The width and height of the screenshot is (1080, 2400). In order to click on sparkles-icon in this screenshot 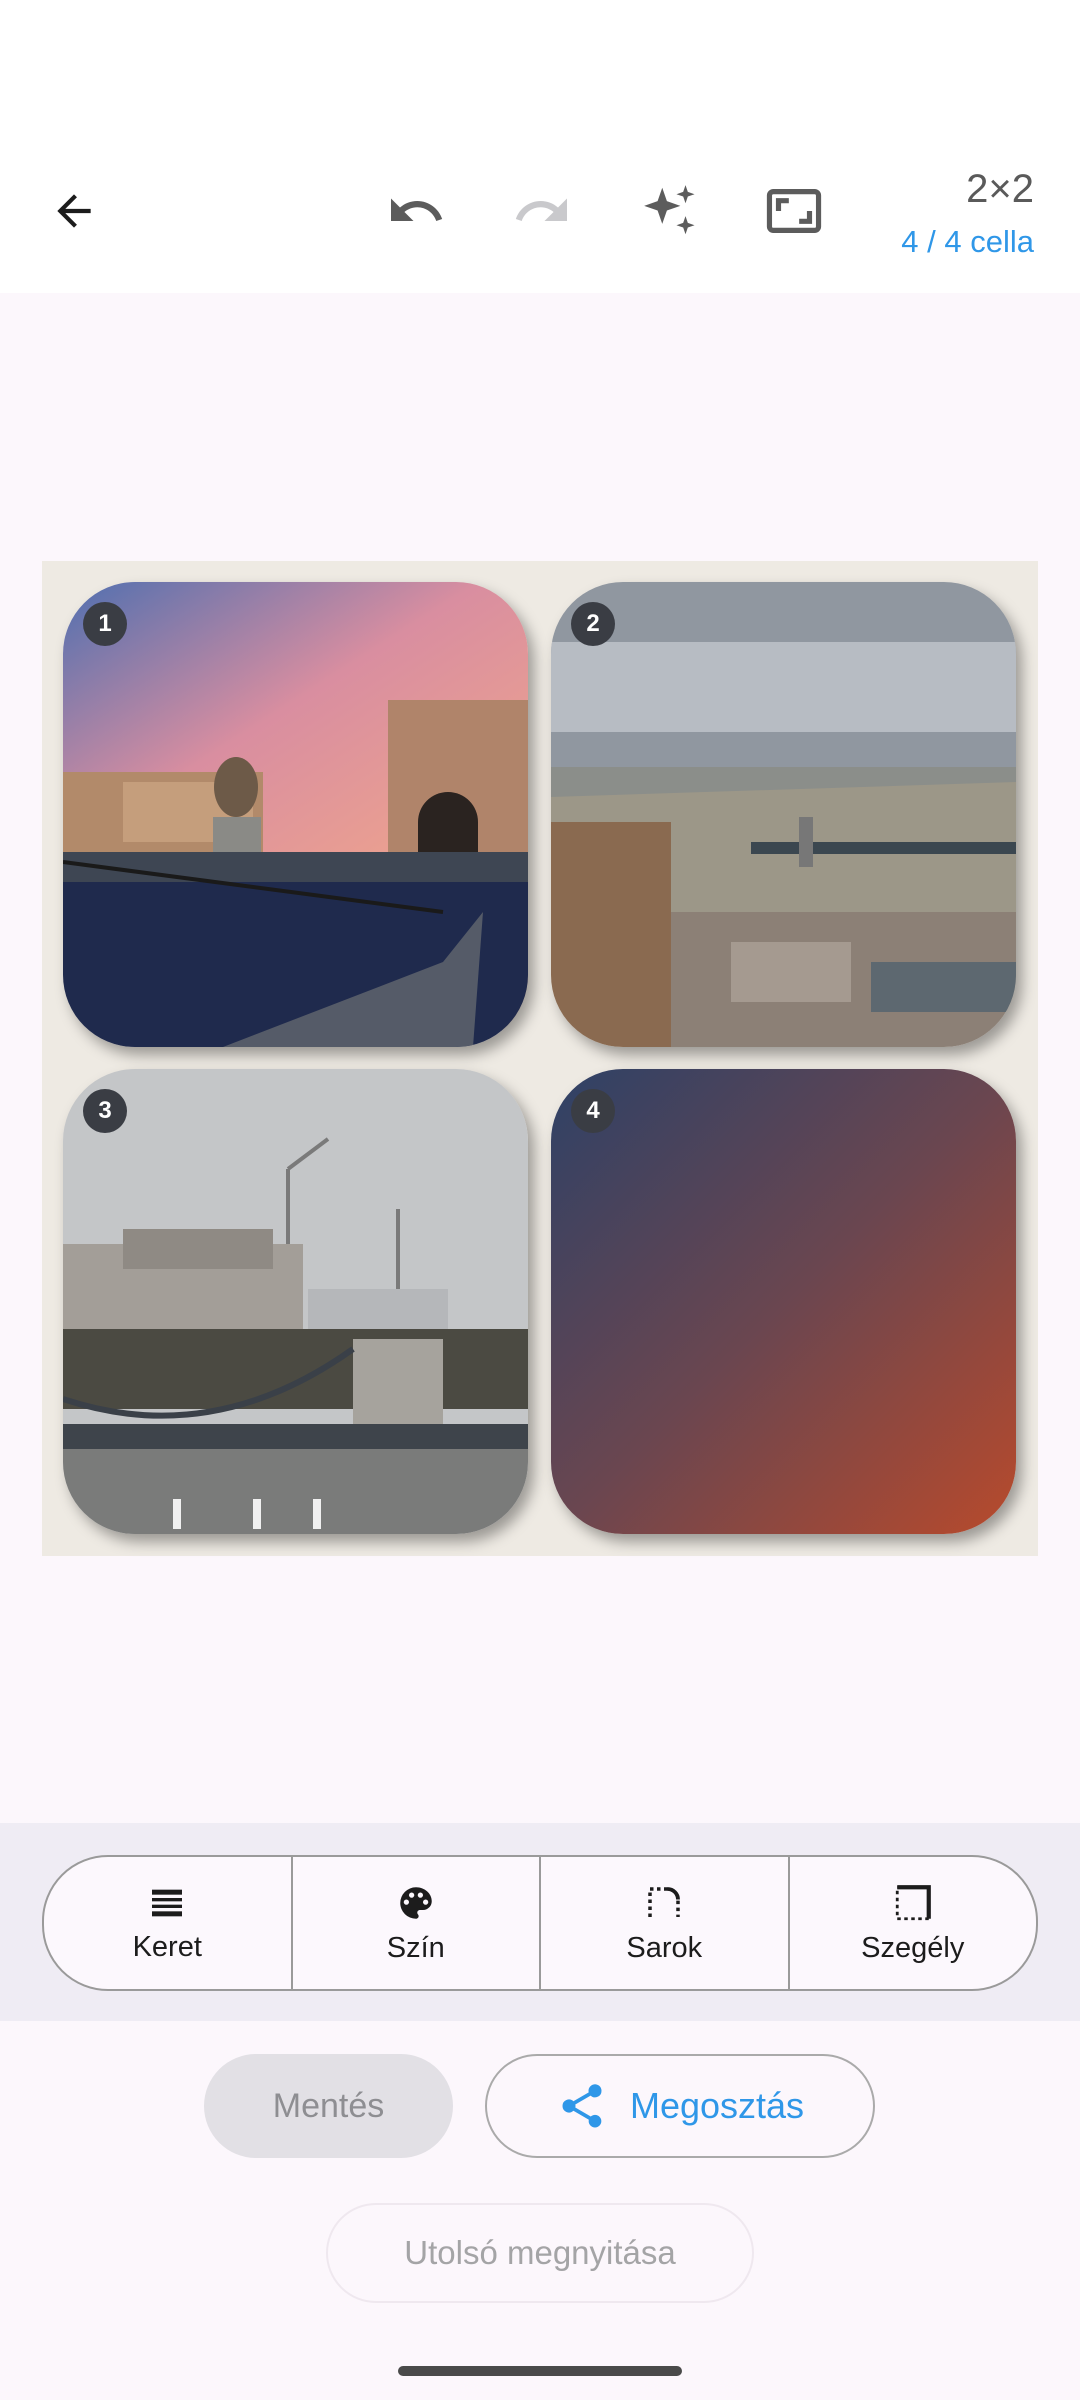, I will do `click(669, 210)`.